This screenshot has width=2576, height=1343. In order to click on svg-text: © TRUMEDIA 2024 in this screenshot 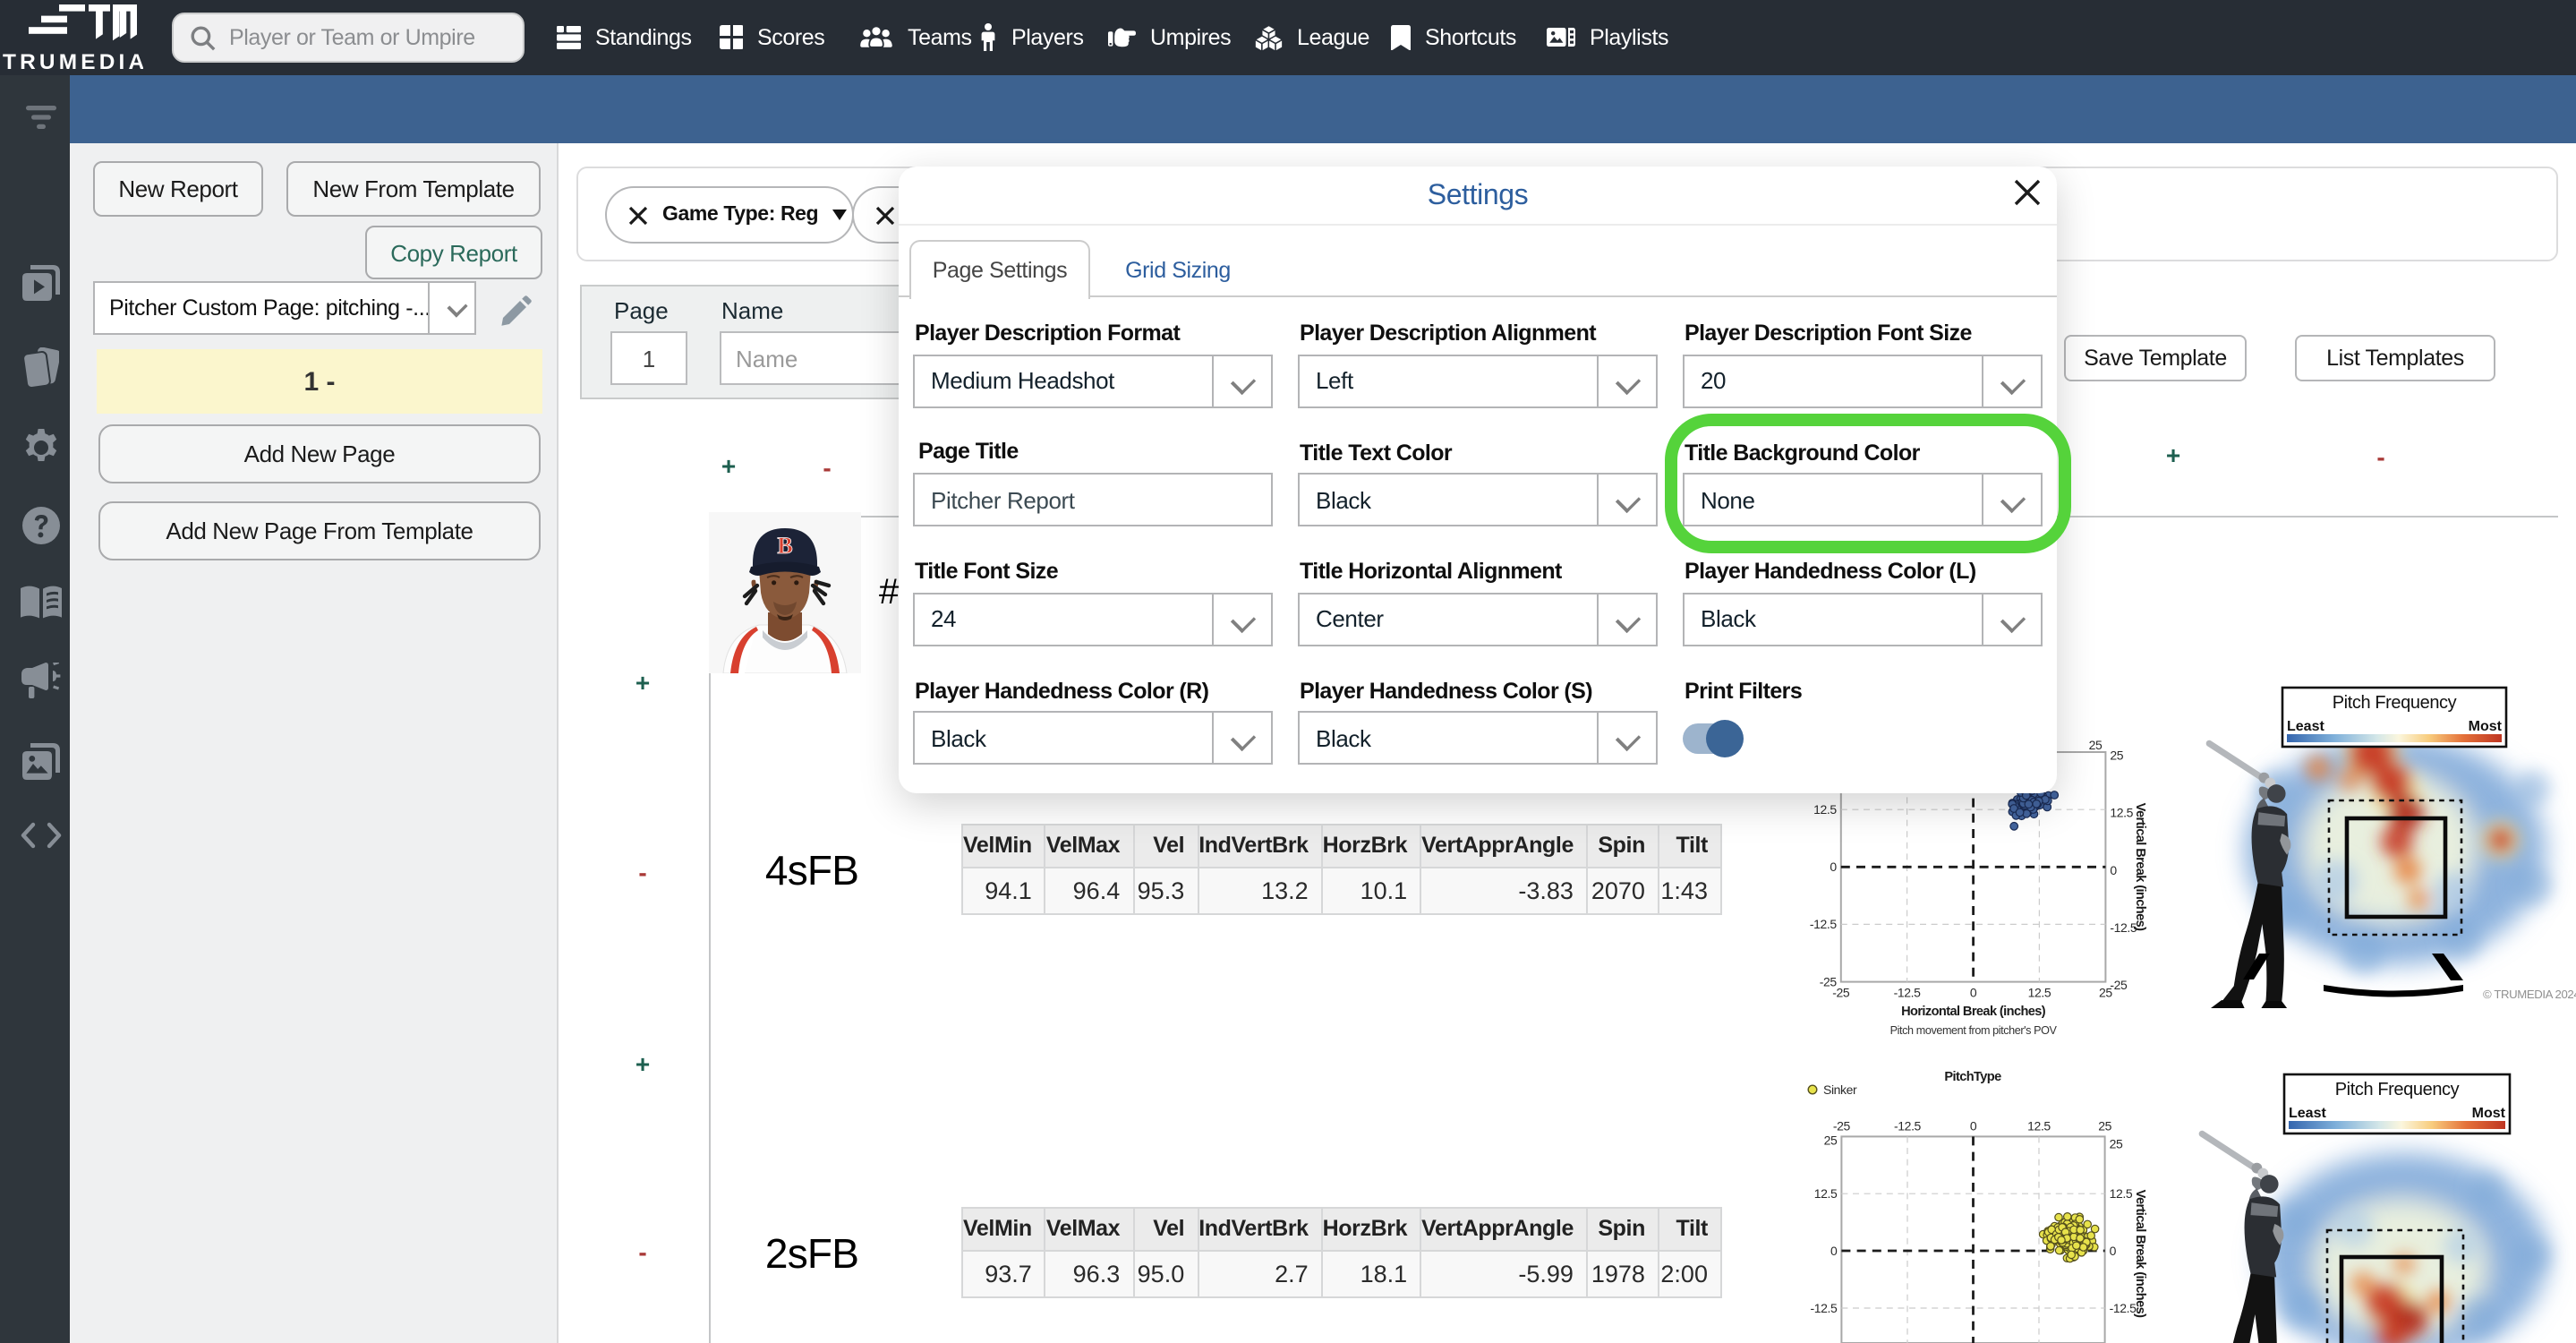, I will do `click(2529, 994)`.